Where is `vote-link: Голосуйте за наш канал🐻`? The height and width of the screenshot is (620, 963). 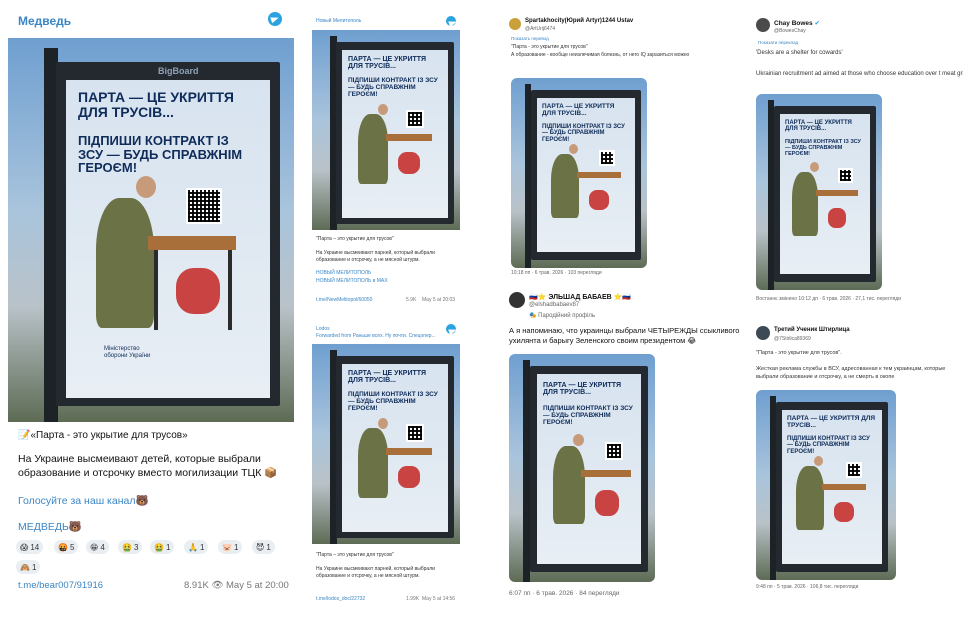
vote-link: Голосуйте за наш канал🐻 is located at coordinates (83, 500).